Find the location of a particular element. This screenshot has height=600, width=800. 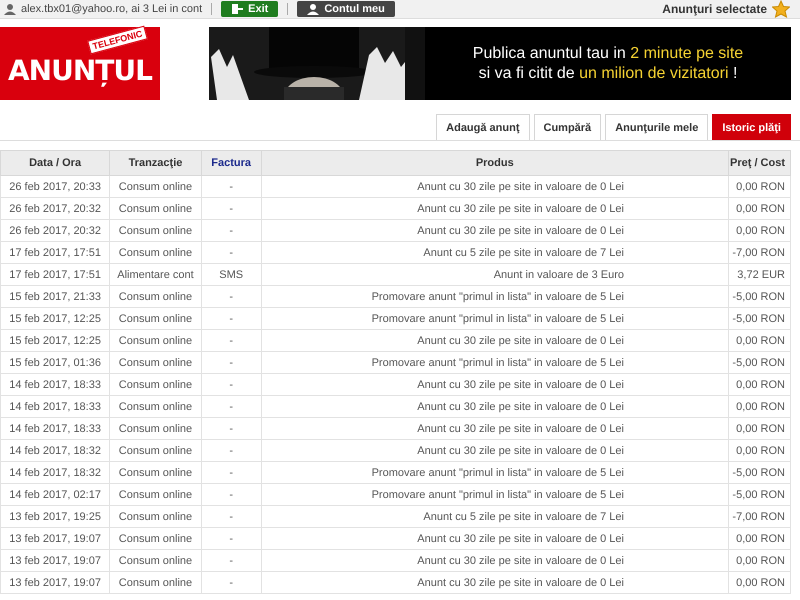

table-cell: 14 feb 2017, 02:17 is located at coordinates (55, 495).